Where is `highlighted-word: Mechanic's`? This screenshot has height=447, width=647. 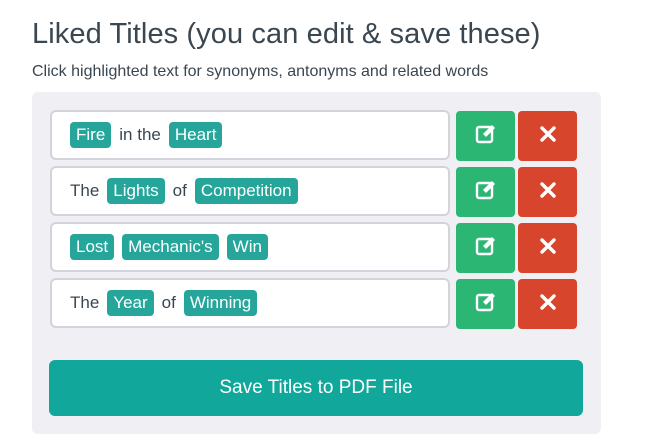
highlighted-word: Mechanic's is located at coordinates (170, 247).